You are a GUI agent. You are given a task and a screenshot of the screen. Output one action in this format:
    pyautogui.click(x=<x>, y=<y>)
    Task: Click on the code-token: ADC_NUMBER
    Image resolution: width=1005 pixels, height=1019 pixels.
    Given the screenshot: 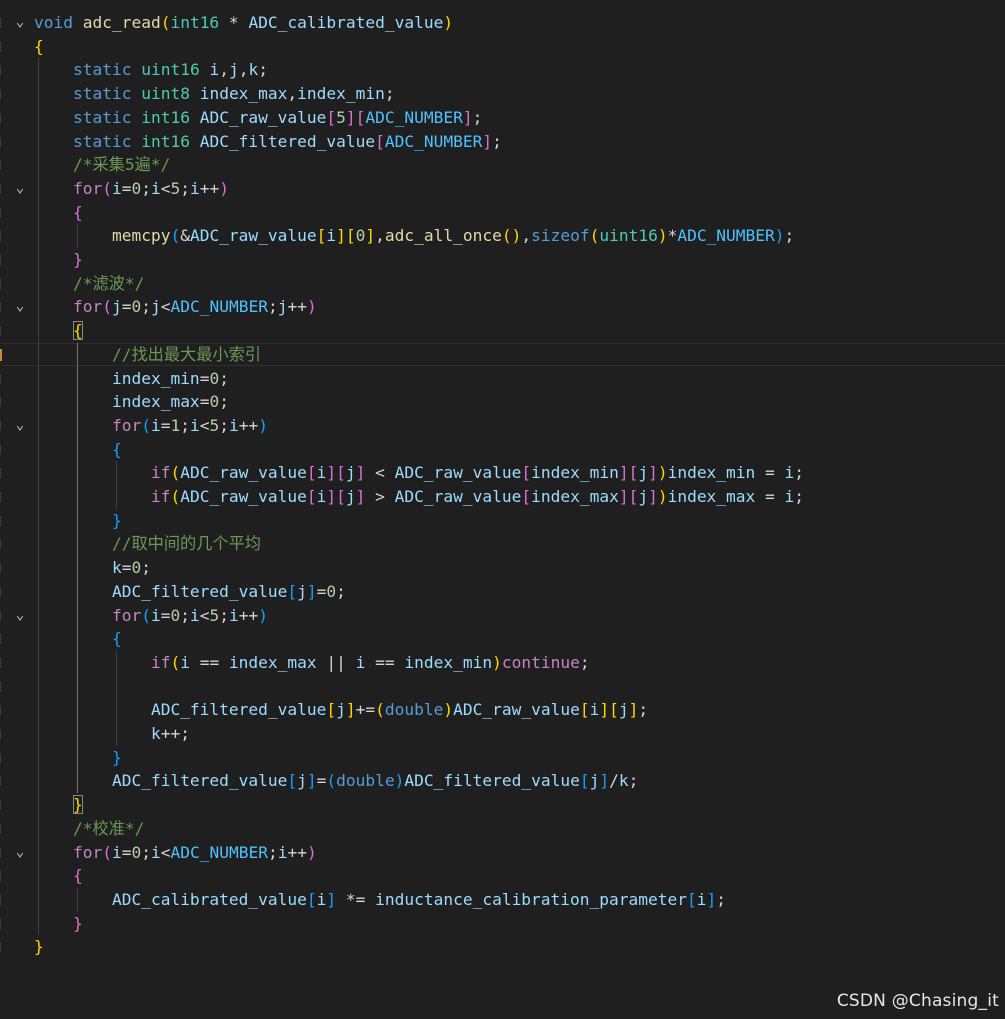 What is the action you would take?
    pyautogui.click(x=414, y=117)
    